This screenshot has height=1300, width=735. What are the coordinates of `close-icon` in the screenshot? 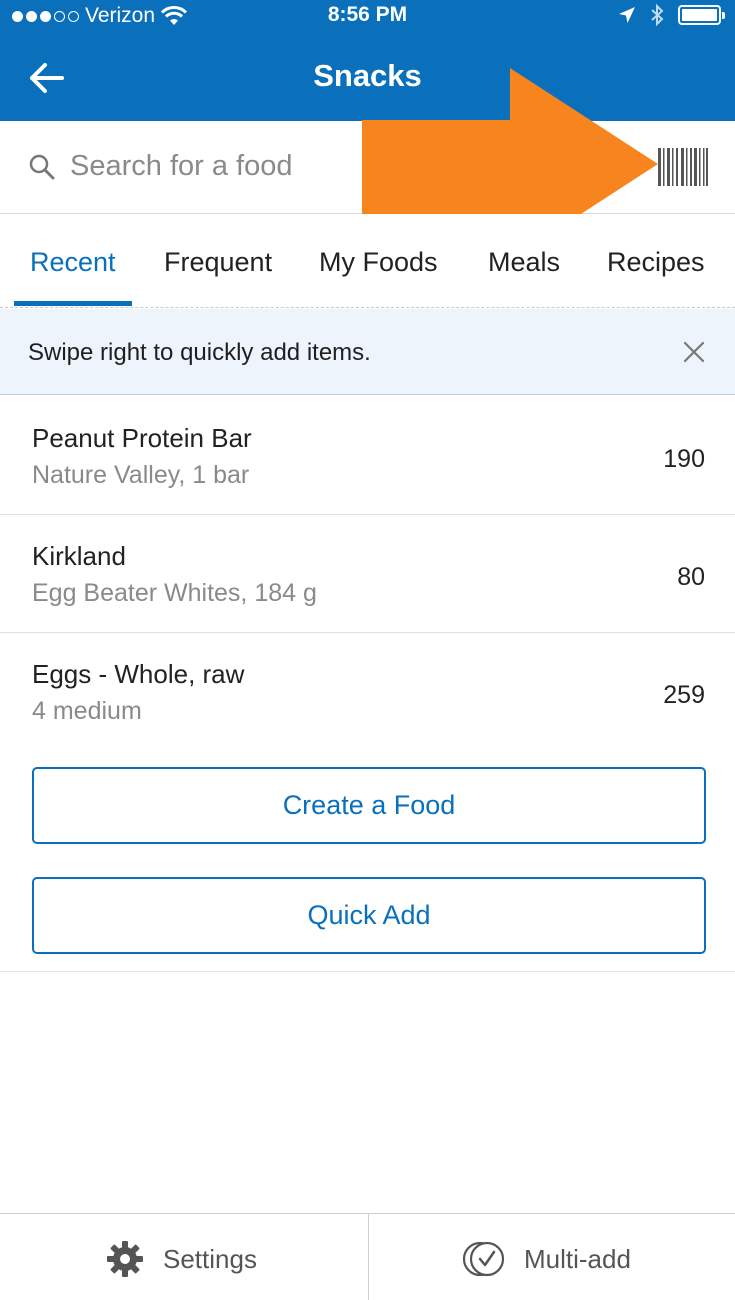 It's located at (694, 352).